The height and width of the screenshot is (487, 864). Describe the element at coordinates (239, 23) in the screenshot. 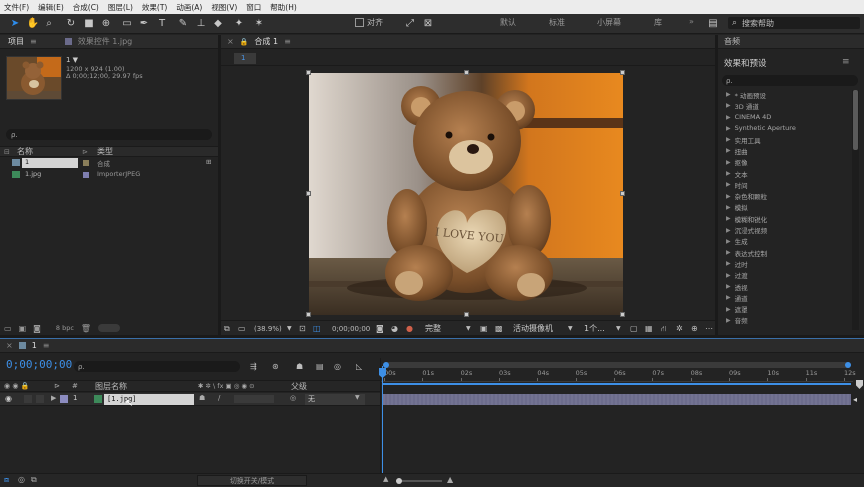

I see `roto-brush-tool-icon: ✦` at that location.